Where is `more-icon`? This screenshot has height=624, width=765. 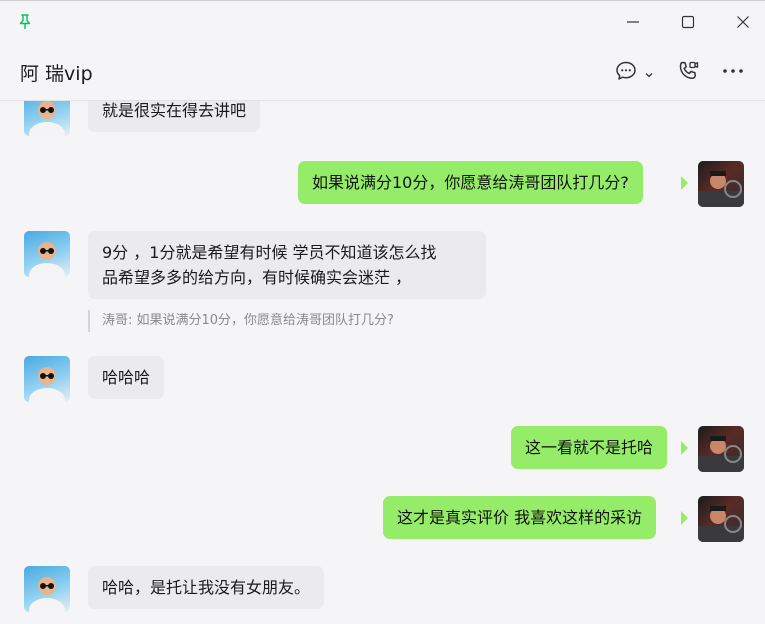 more-icon is located at coordinates (733, 71).